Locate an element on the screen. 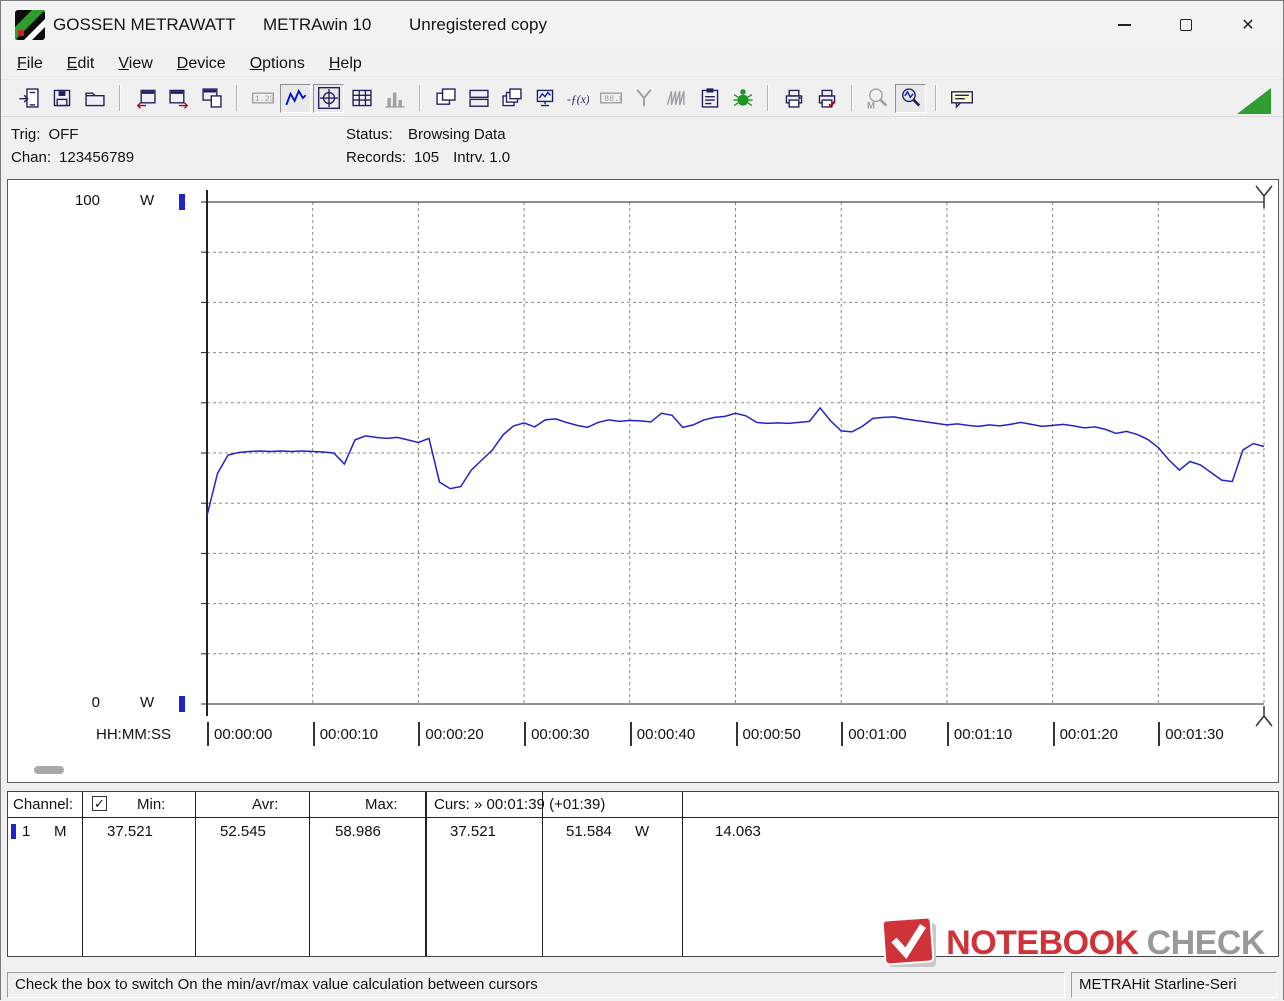 The image size is (1284, 1001). view-numeric-icon: 1.23 is located at coordinates (262, 98).